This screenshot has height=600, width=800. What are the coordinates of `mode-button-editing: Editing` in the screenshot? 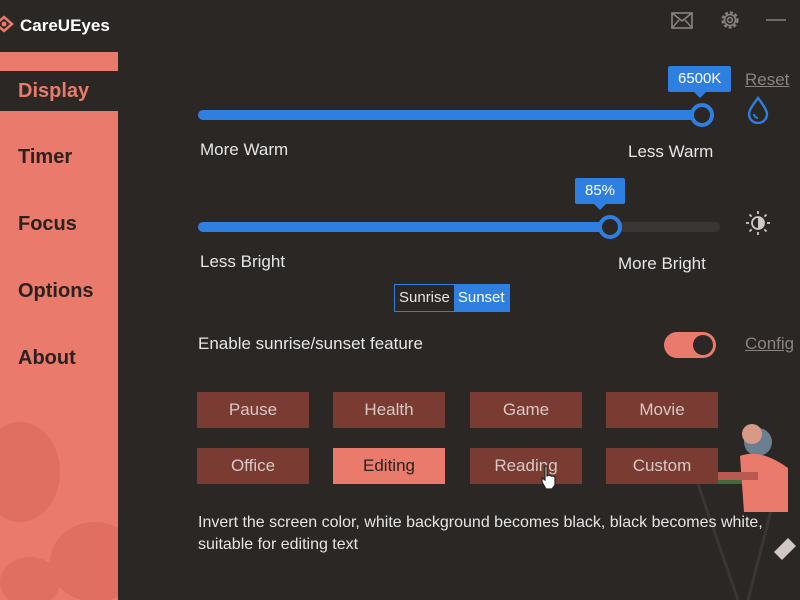 It's located at (389, 466).